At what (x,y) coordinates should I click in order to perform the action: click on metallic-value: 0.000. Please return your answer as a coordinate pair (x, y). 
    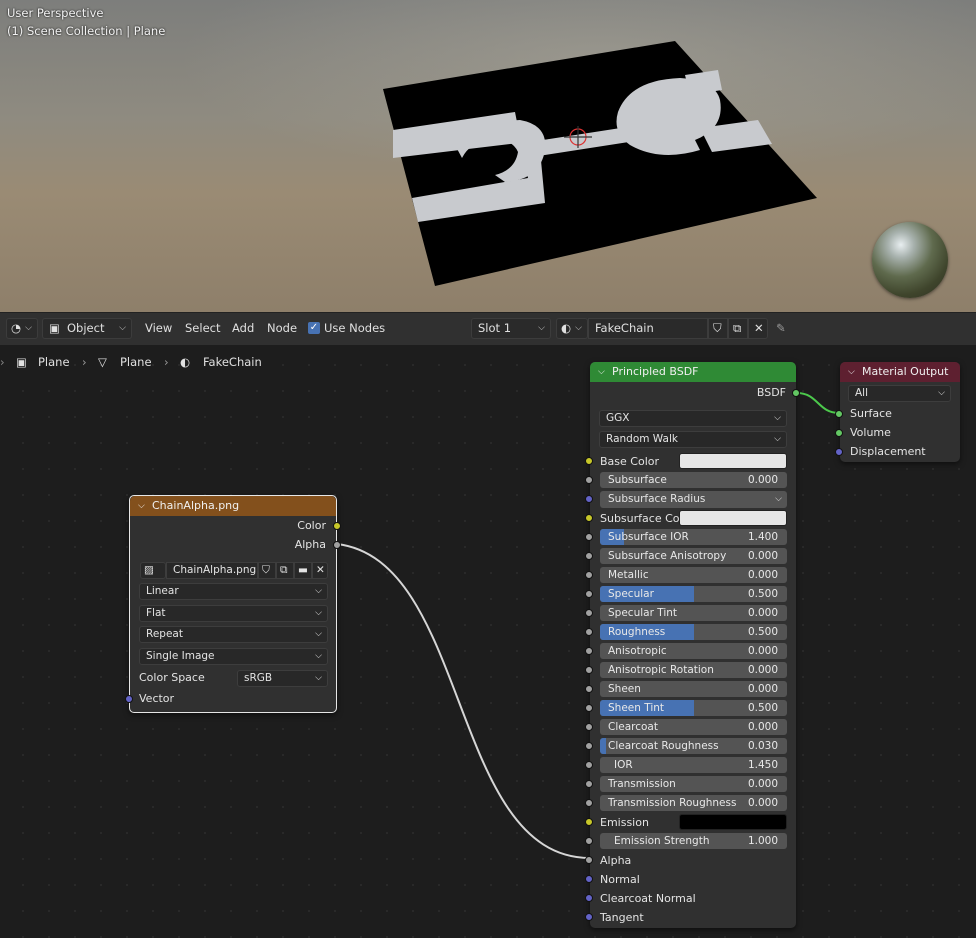
    Looking at the image, I should click on (762, 575).